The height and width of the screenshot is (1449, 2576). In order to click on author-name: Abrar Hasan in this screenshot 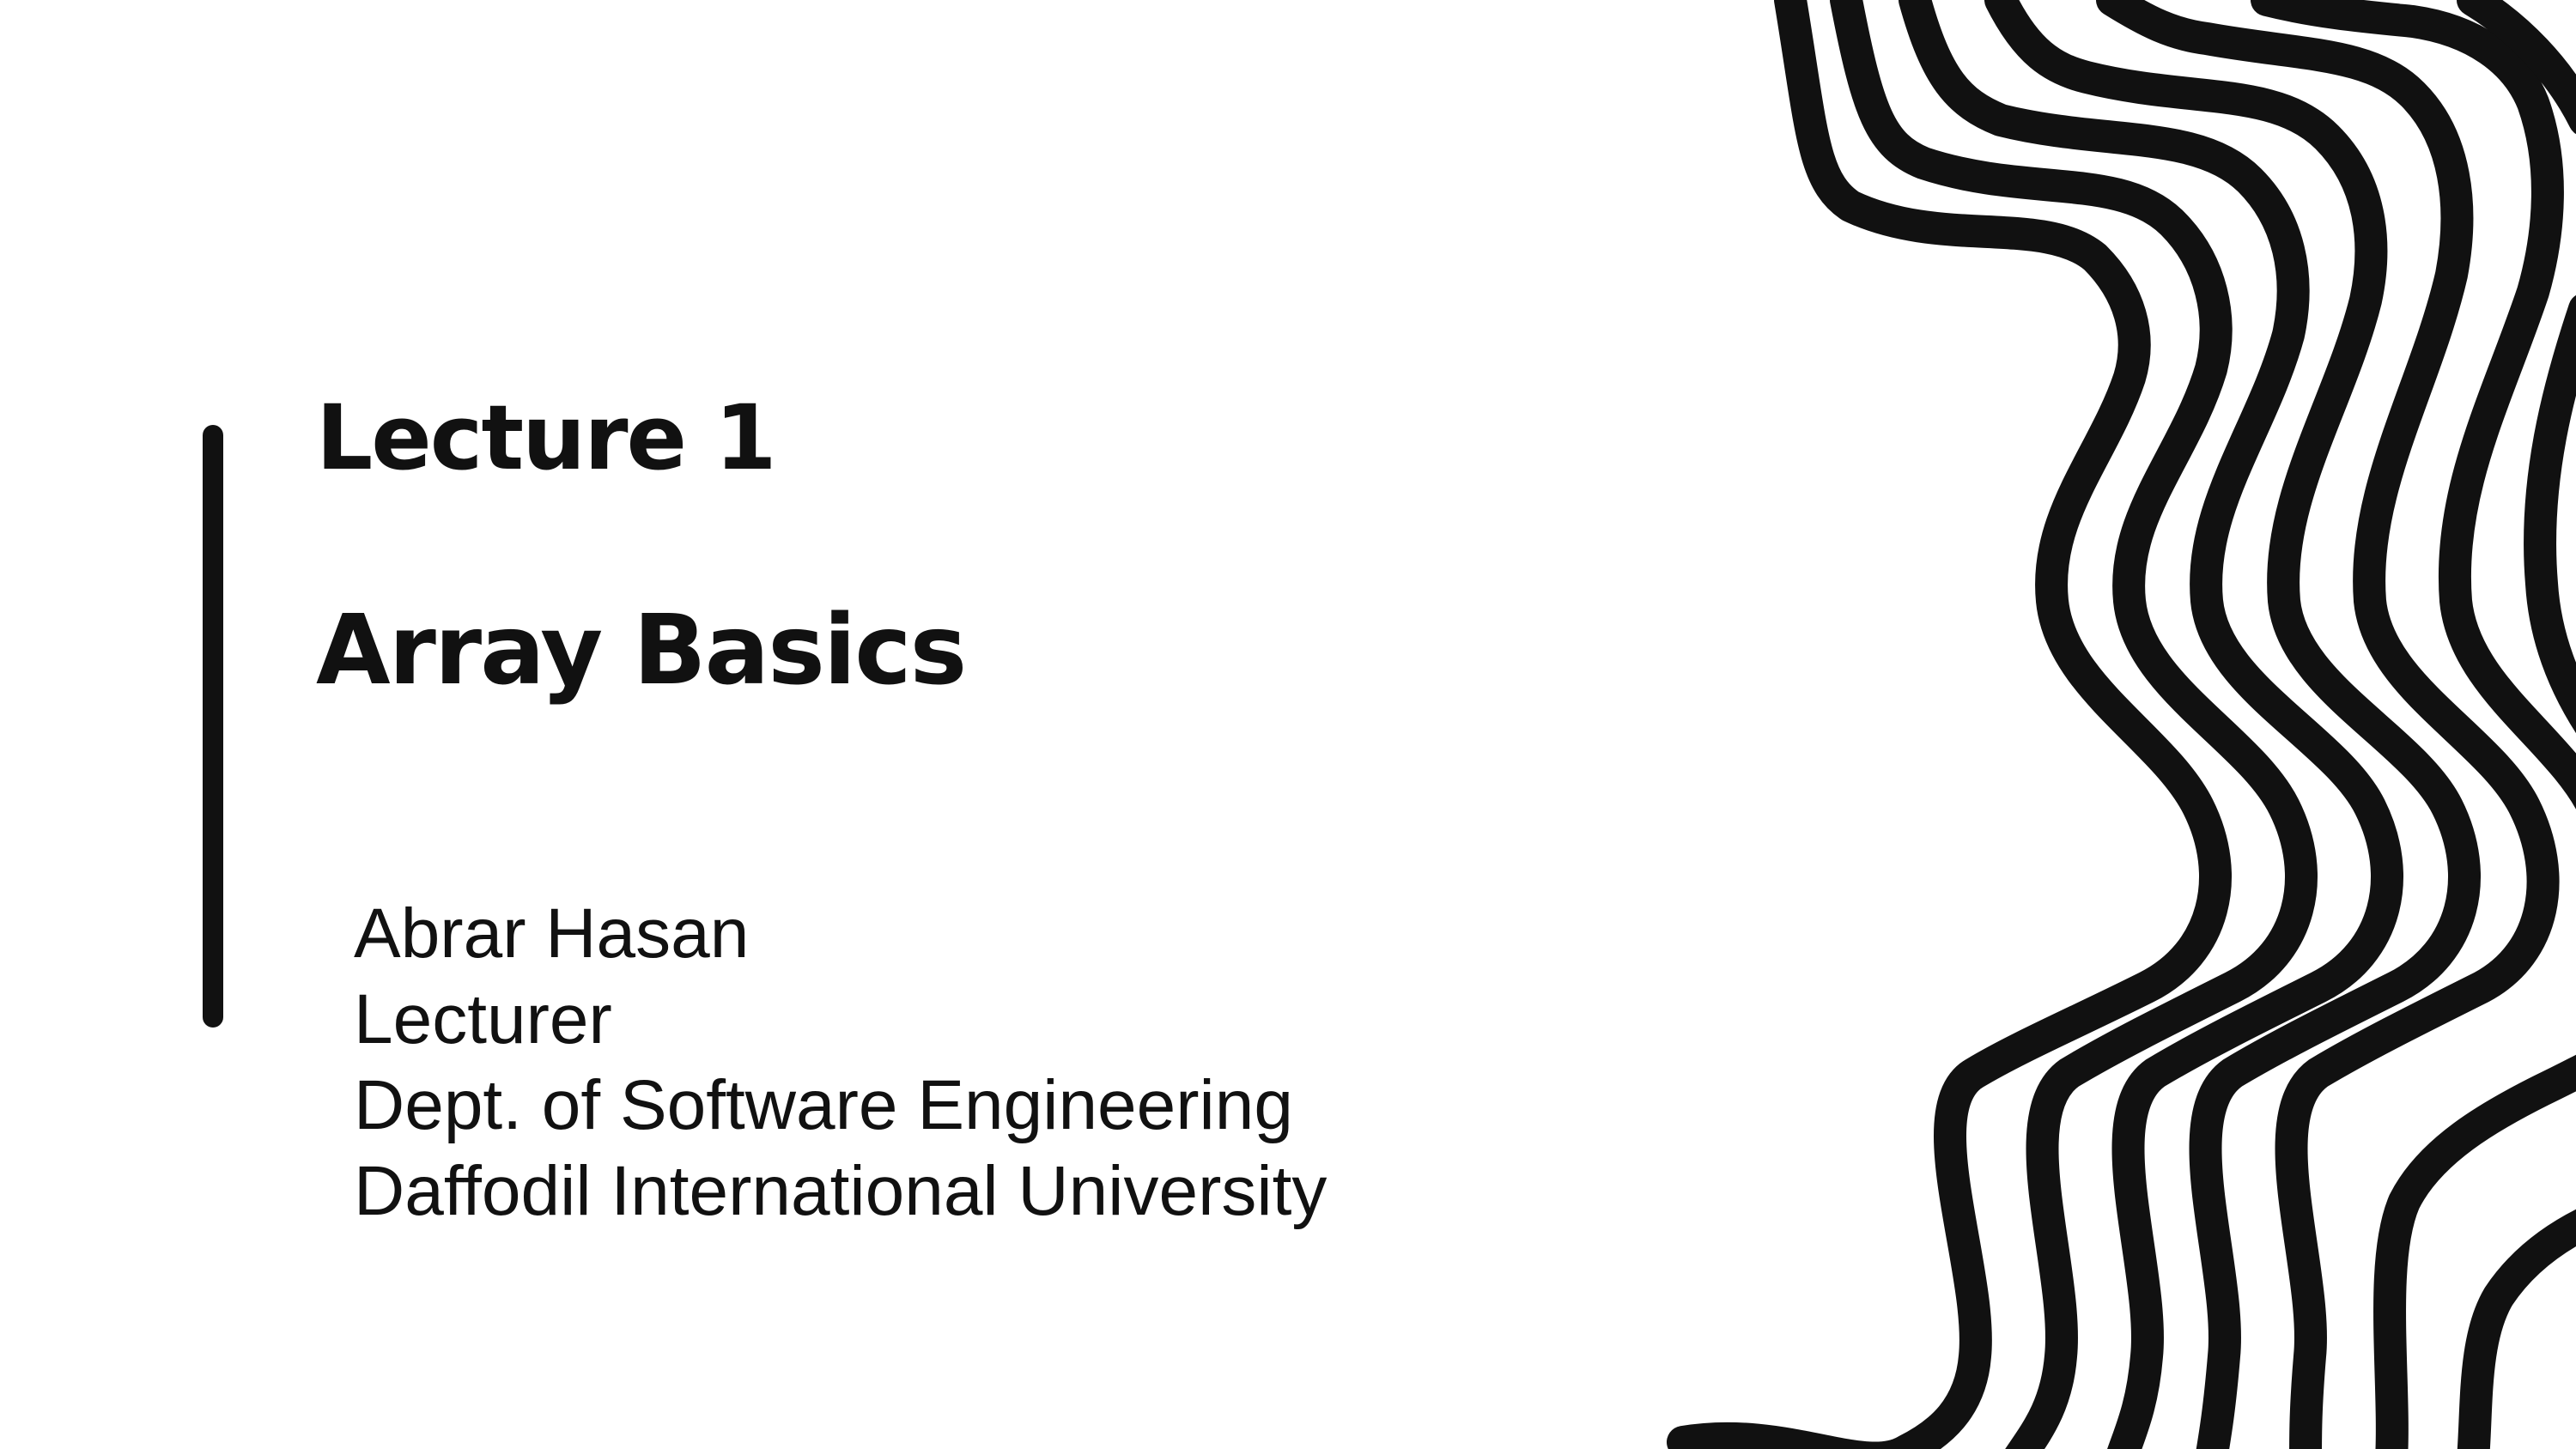, I will do `click(552, 933)`.